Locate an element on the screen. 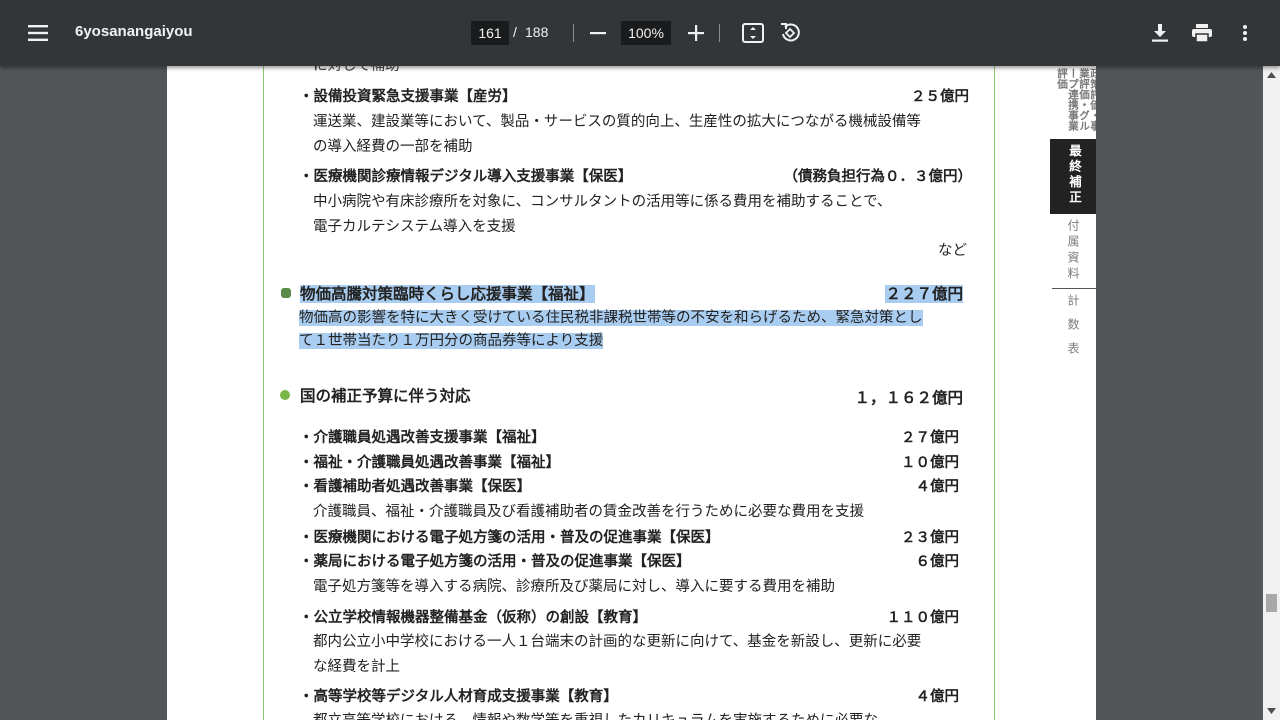 The width and height of the screenshot is (1280, 720). item-amount: ２３億円 is located at coordinates (930, 538).